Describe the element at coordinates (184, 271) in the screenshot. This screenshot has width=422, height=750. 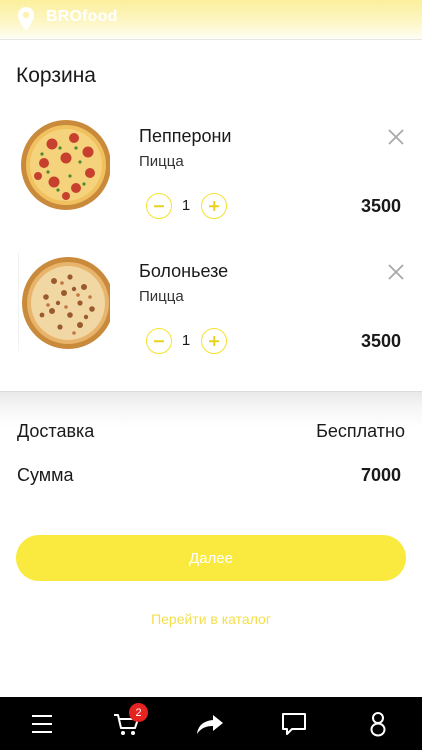
I see `item-name: Болоньезе` at that location.